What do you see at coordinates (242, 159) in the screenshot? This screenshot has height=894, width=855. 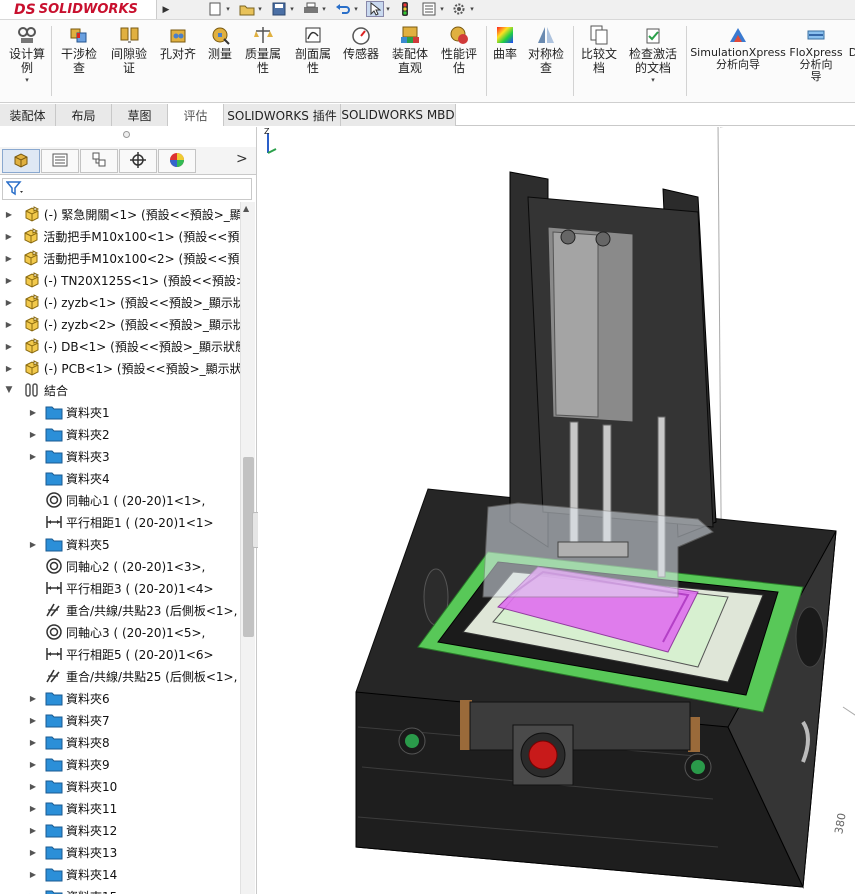 I see `chevron-right-icon: >` at bounding box center [242, 159].